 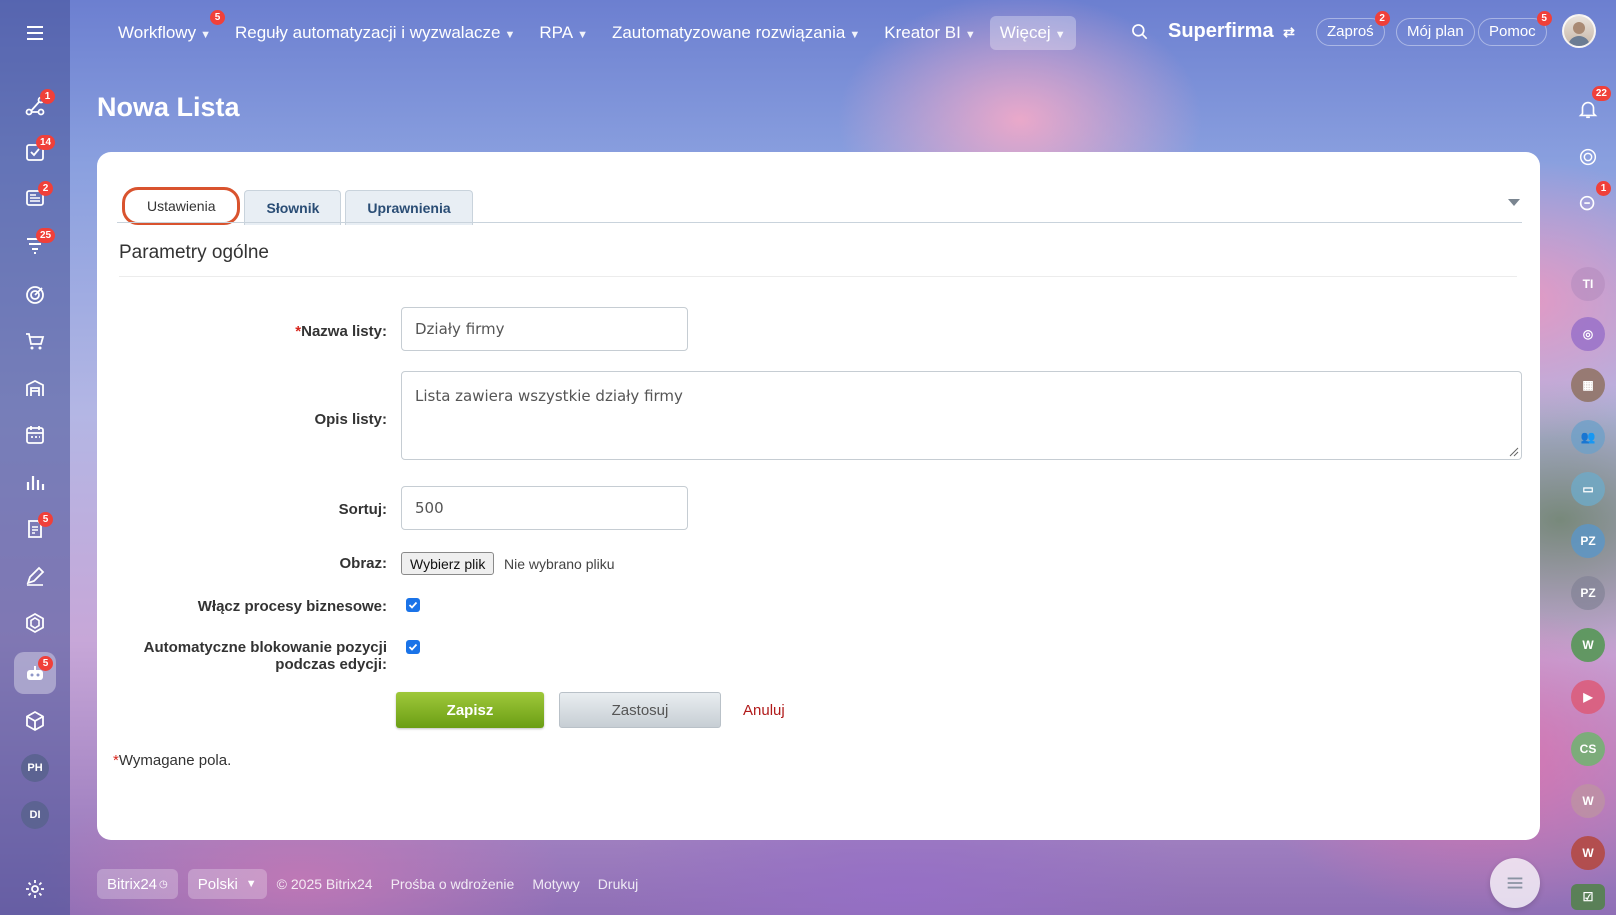 I want to click on nav-automation-rules: Reguły automatyzacji i wyzwalacze ▼, so click(x=375, y=33).